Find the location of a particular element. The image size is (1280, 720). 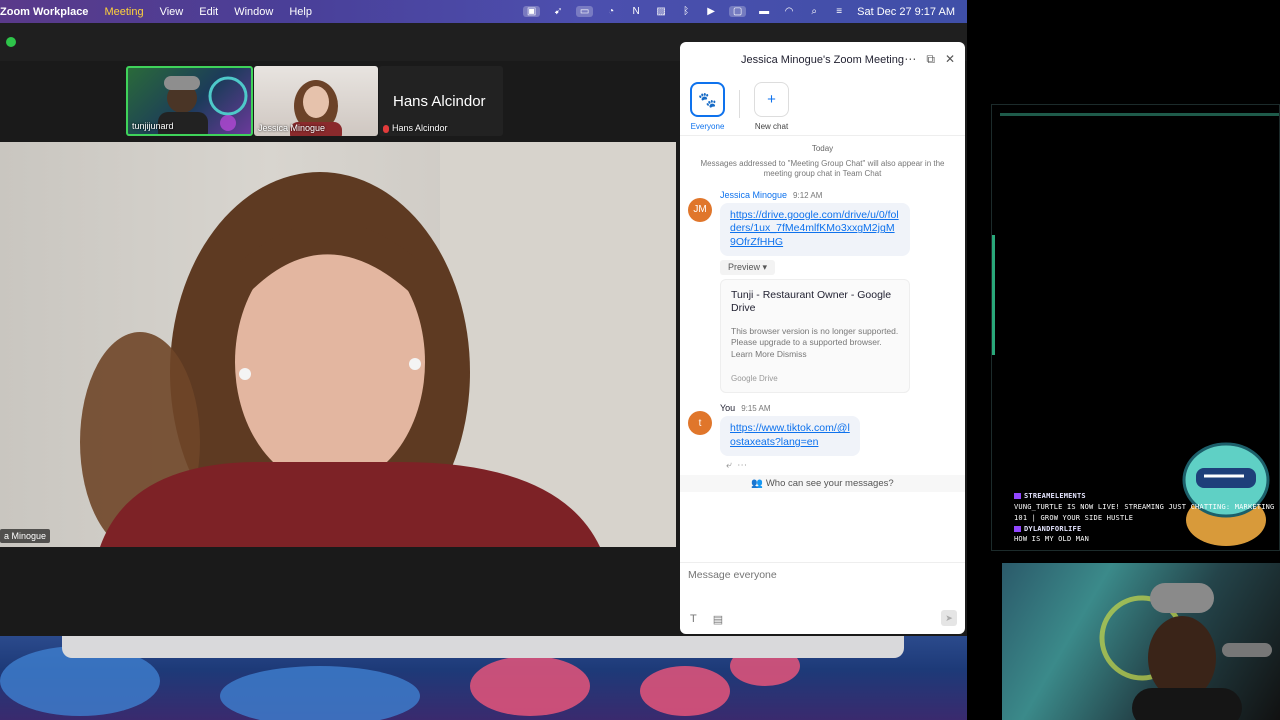

stream-chat-line: DYLANDFORLIFE is located at coordinates (1145, 529).